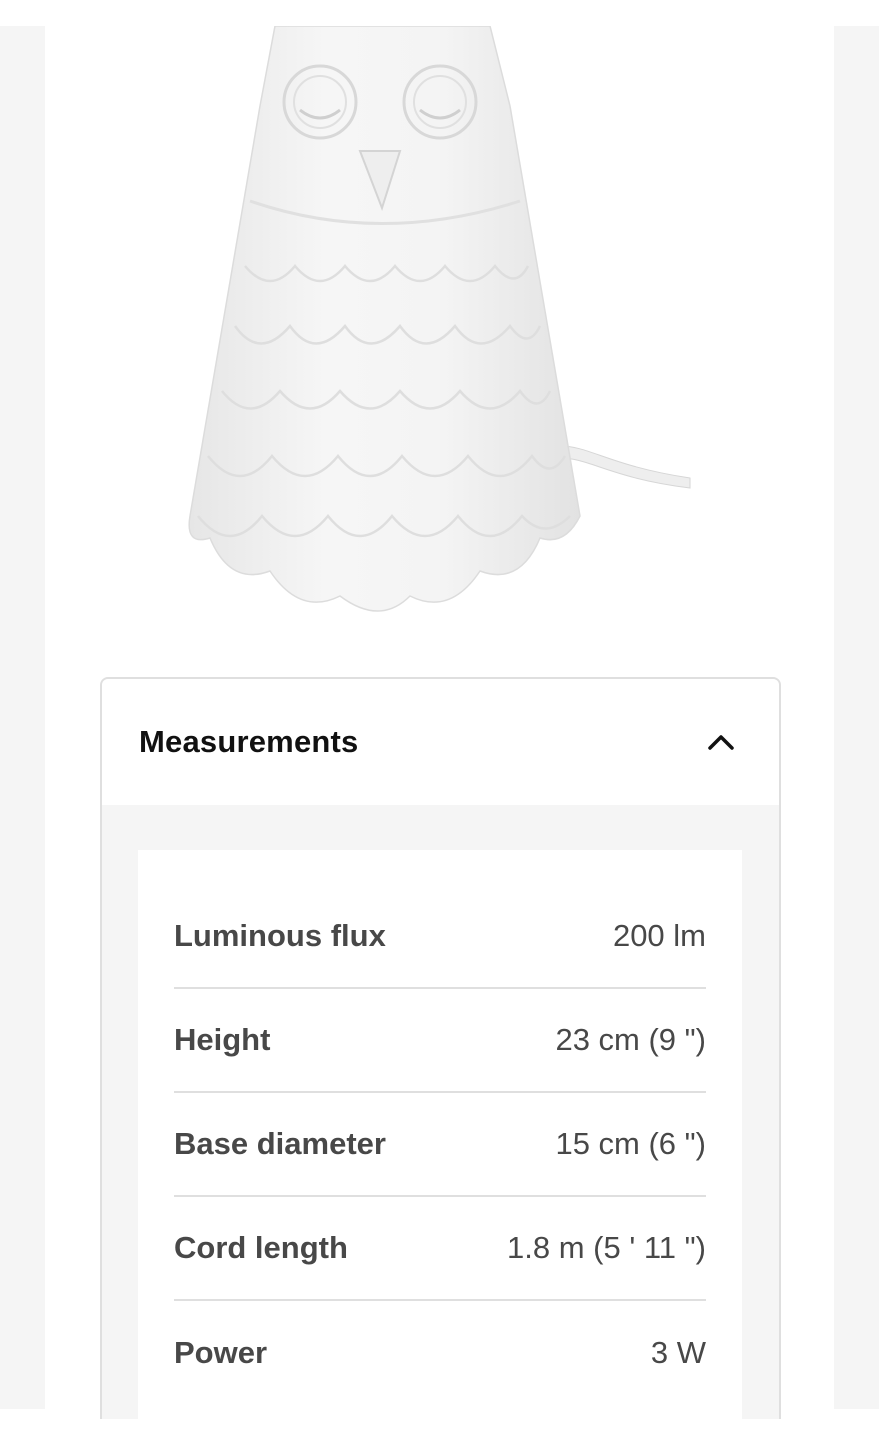 Image resolution: width=879 pixels, height=1440 pixels. What do you see at coordinates (280, 935) in the screenshot?
I see `measurement-label: Luminous flux` at bounding box center [280, 935].